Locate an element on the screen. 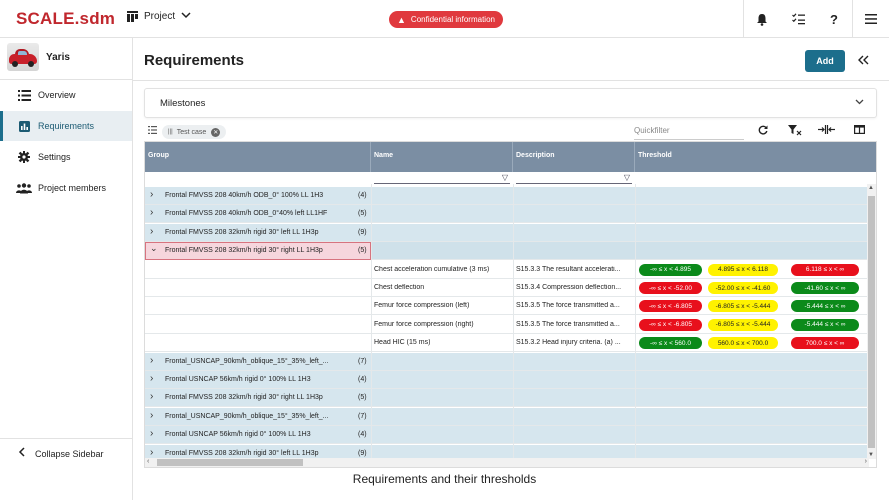 This screenshot has width=889, height=500. confidential-badge: ▲ Confidential information is located at coordinates (446, 19).